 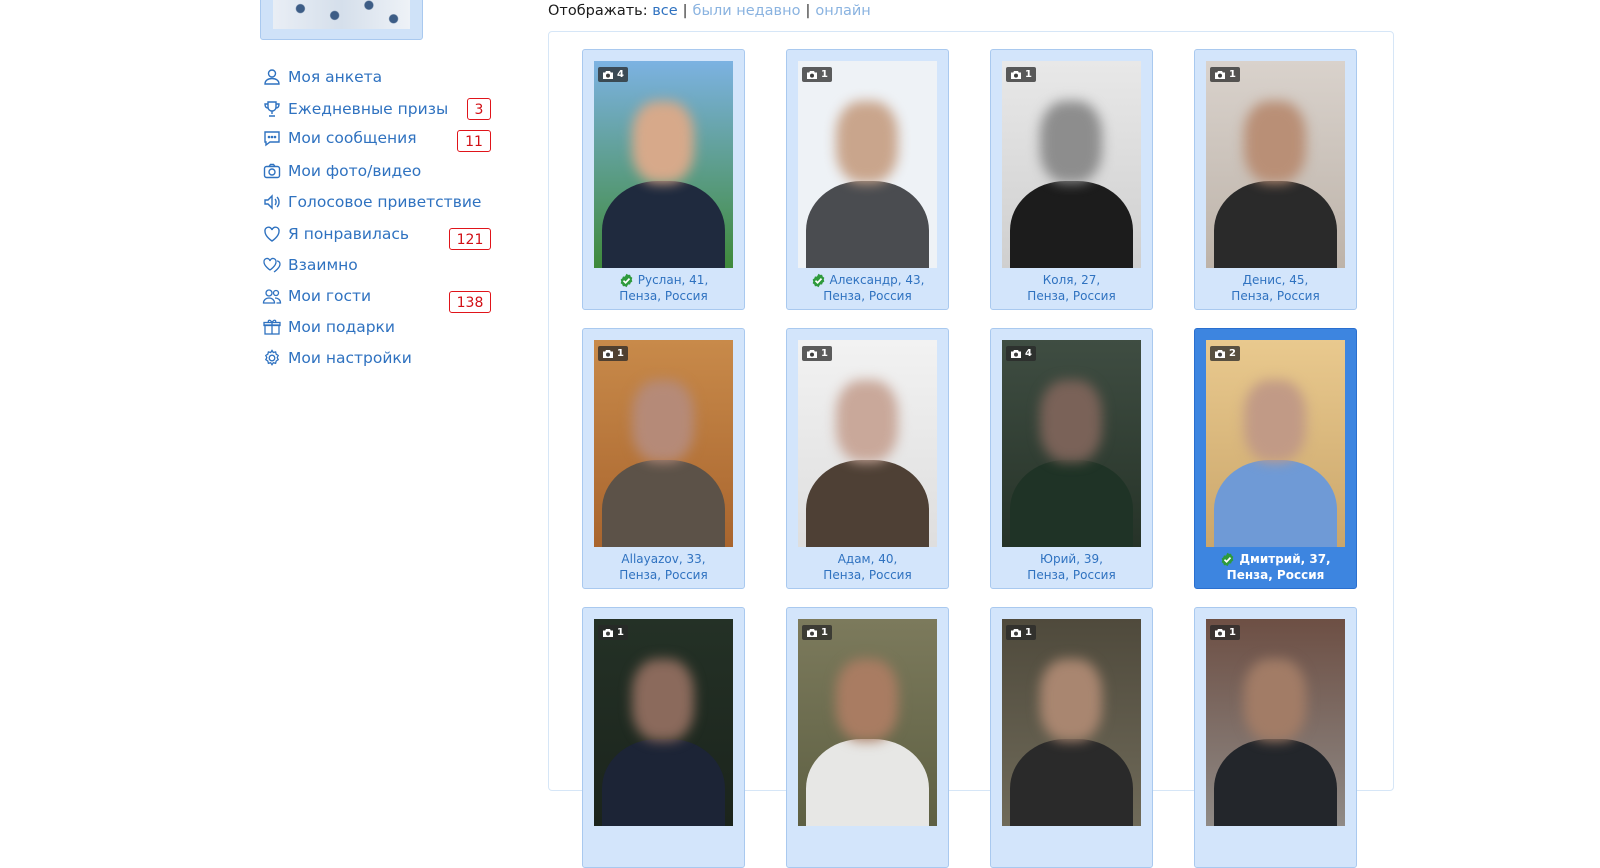 I want to click on messages-count-badge: 11, so click(x=474, y=141).